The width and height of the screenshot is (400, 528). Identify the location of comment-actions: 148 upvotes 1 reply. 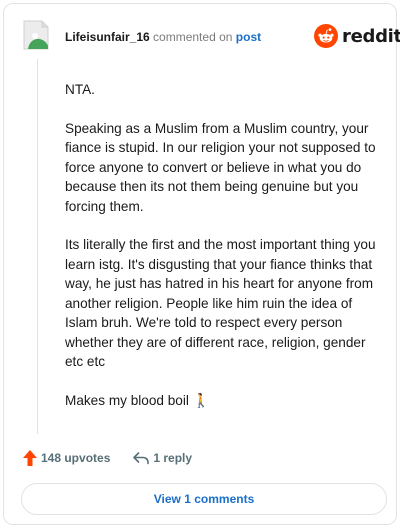
(107, 458).